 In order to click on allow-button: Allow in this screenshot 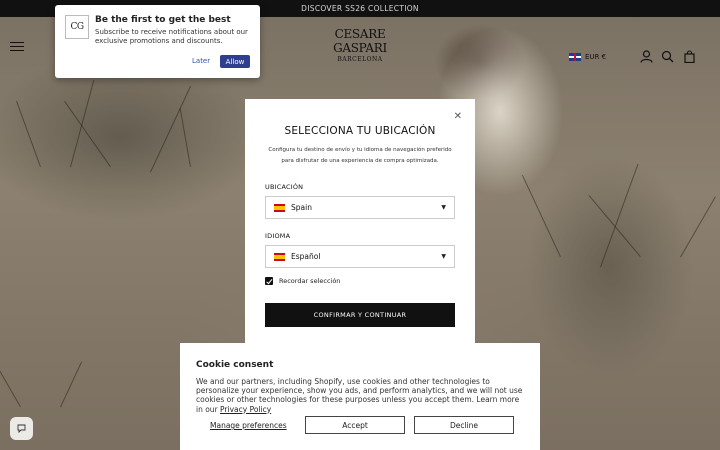, I will do `click(235, 61)`.